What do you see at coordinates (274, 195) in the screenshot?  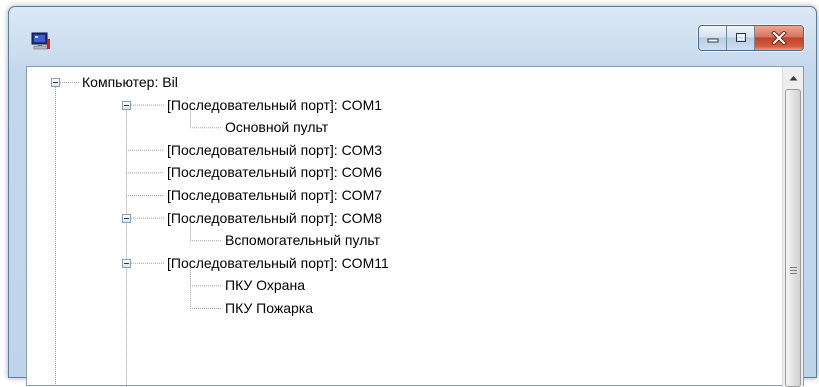 I see `tree-node-label: [Последовательный порт]: COM7` at bounding box center [274, 195].